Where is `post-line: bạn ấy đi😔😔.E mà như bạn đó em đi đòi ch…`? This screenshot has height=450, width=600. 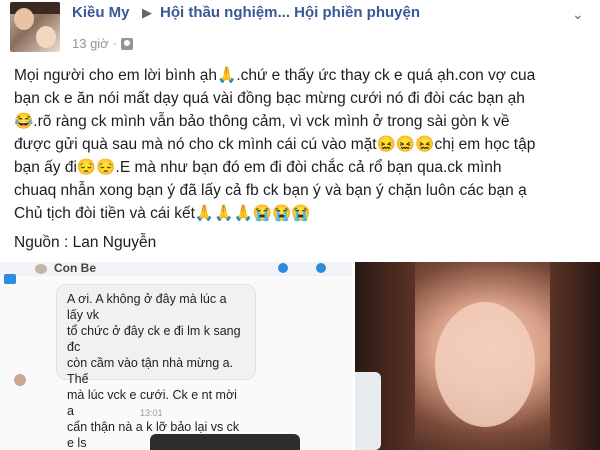 post-line: bạn ấy đi😔😔.E mà như bạn đó em đi đòi ch… is located at coordinates (258, 167).